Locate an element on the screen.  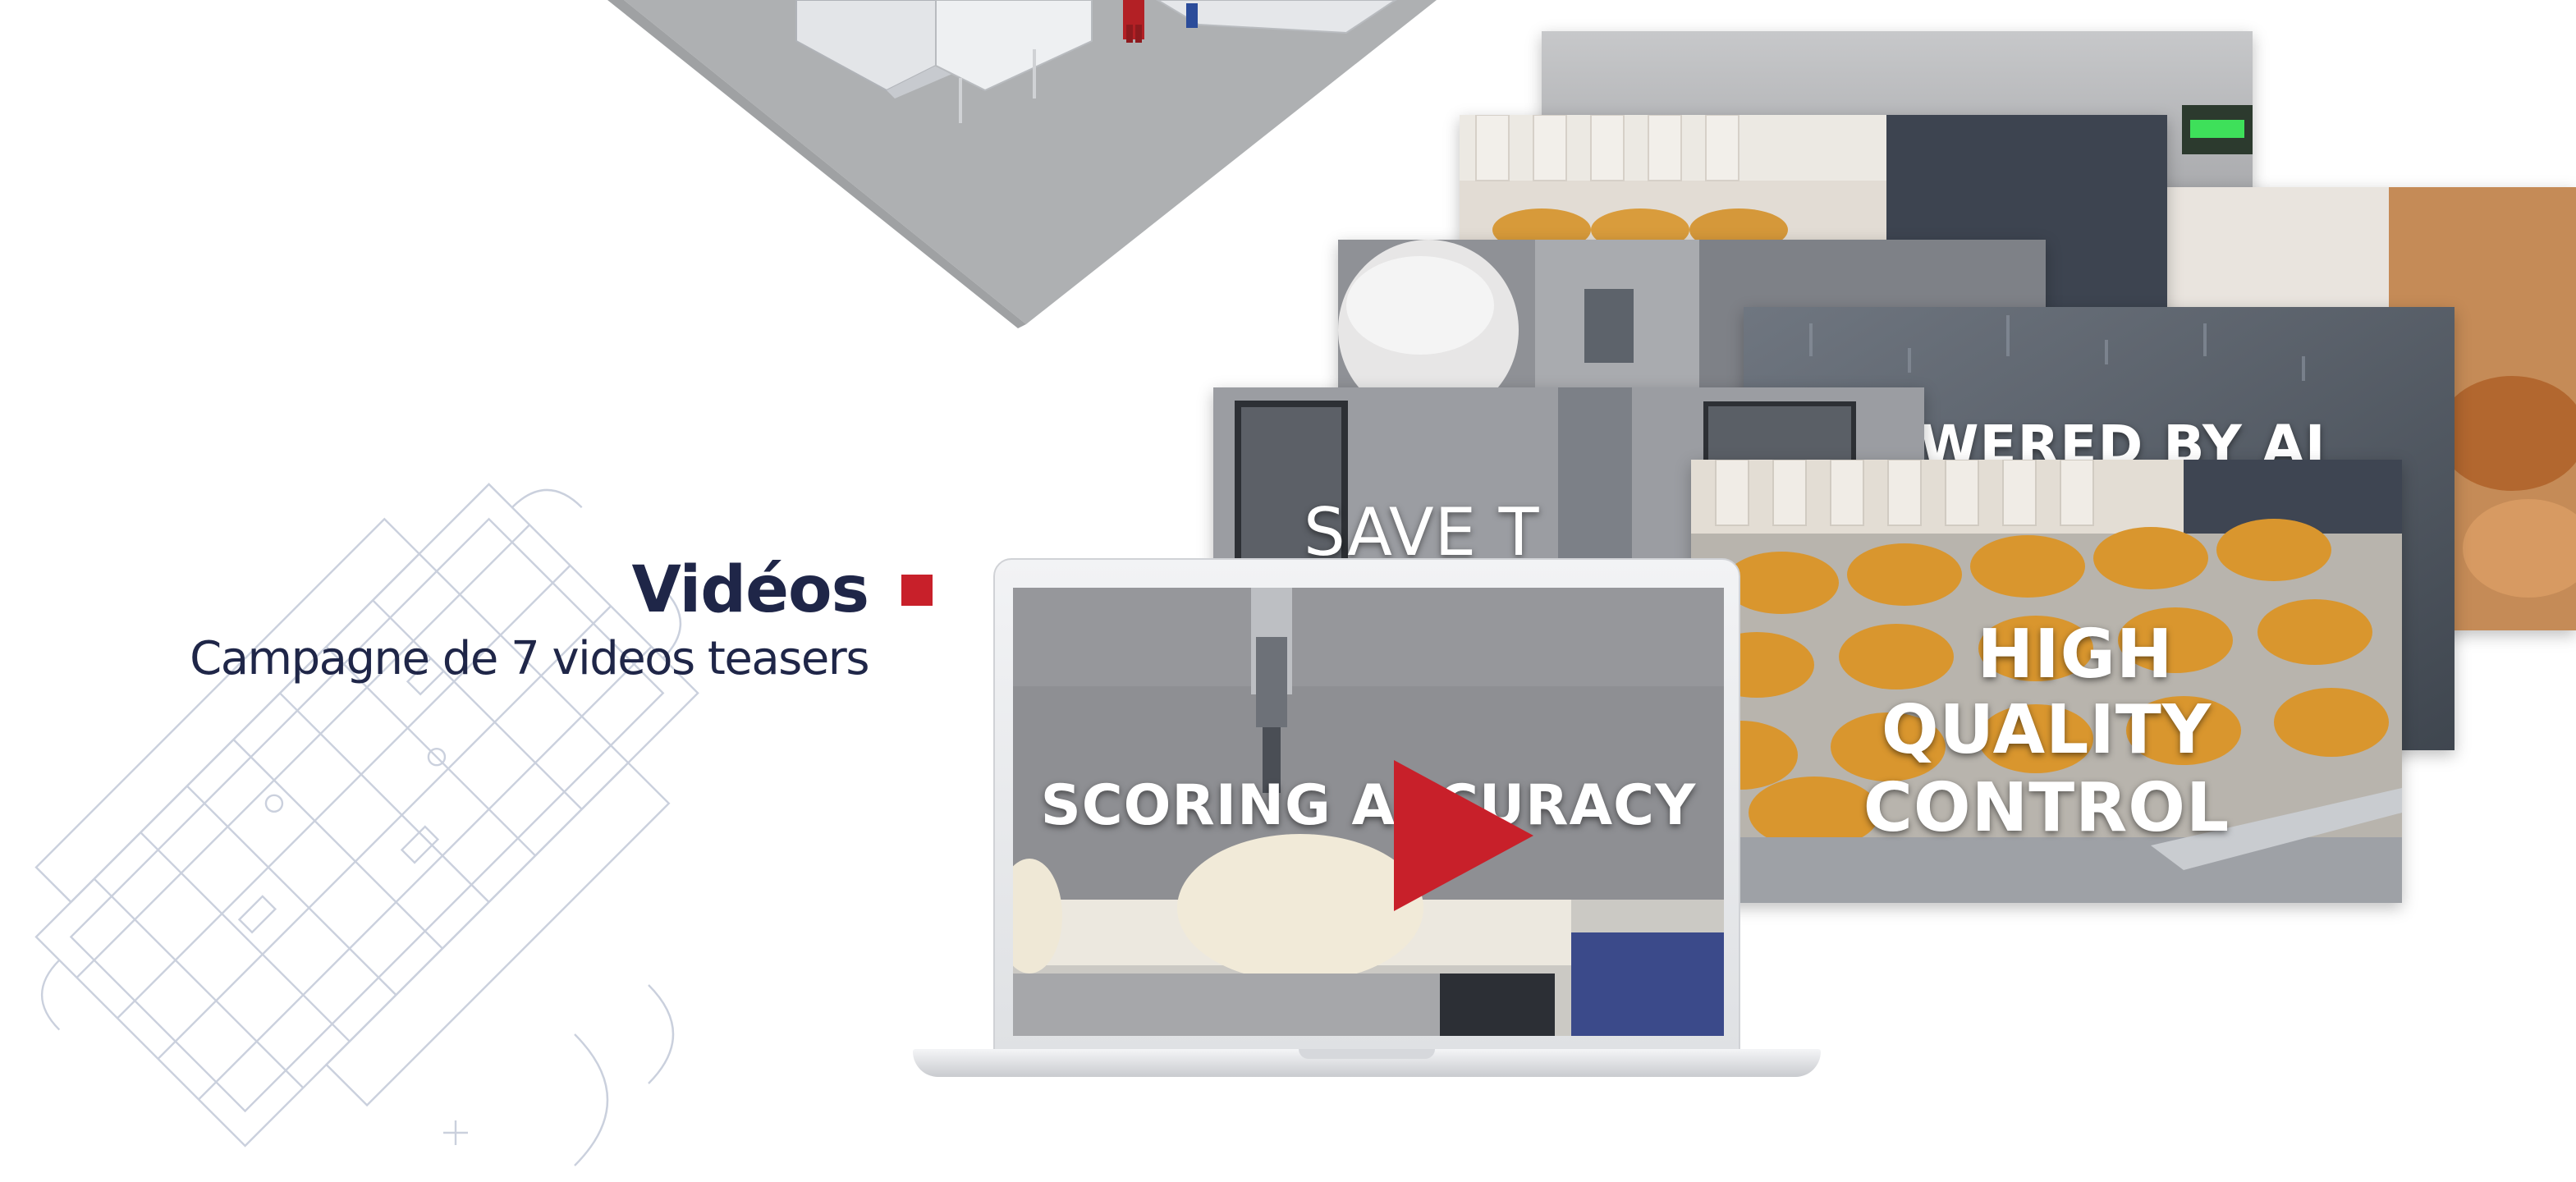
section-title: Vidéos is located at coordinates (750, 590).